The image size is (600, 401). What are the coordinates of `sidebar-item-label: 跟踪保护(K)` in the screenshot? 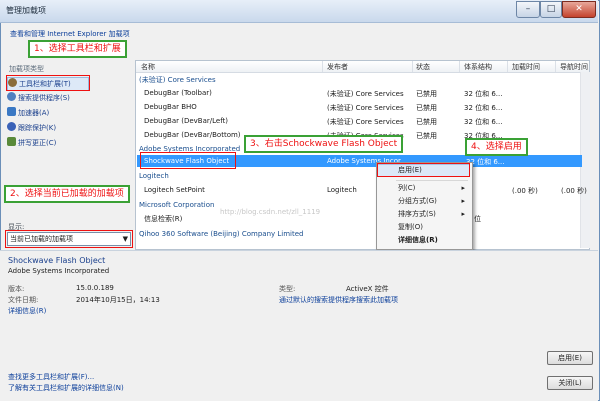 It's located at (37, 128).